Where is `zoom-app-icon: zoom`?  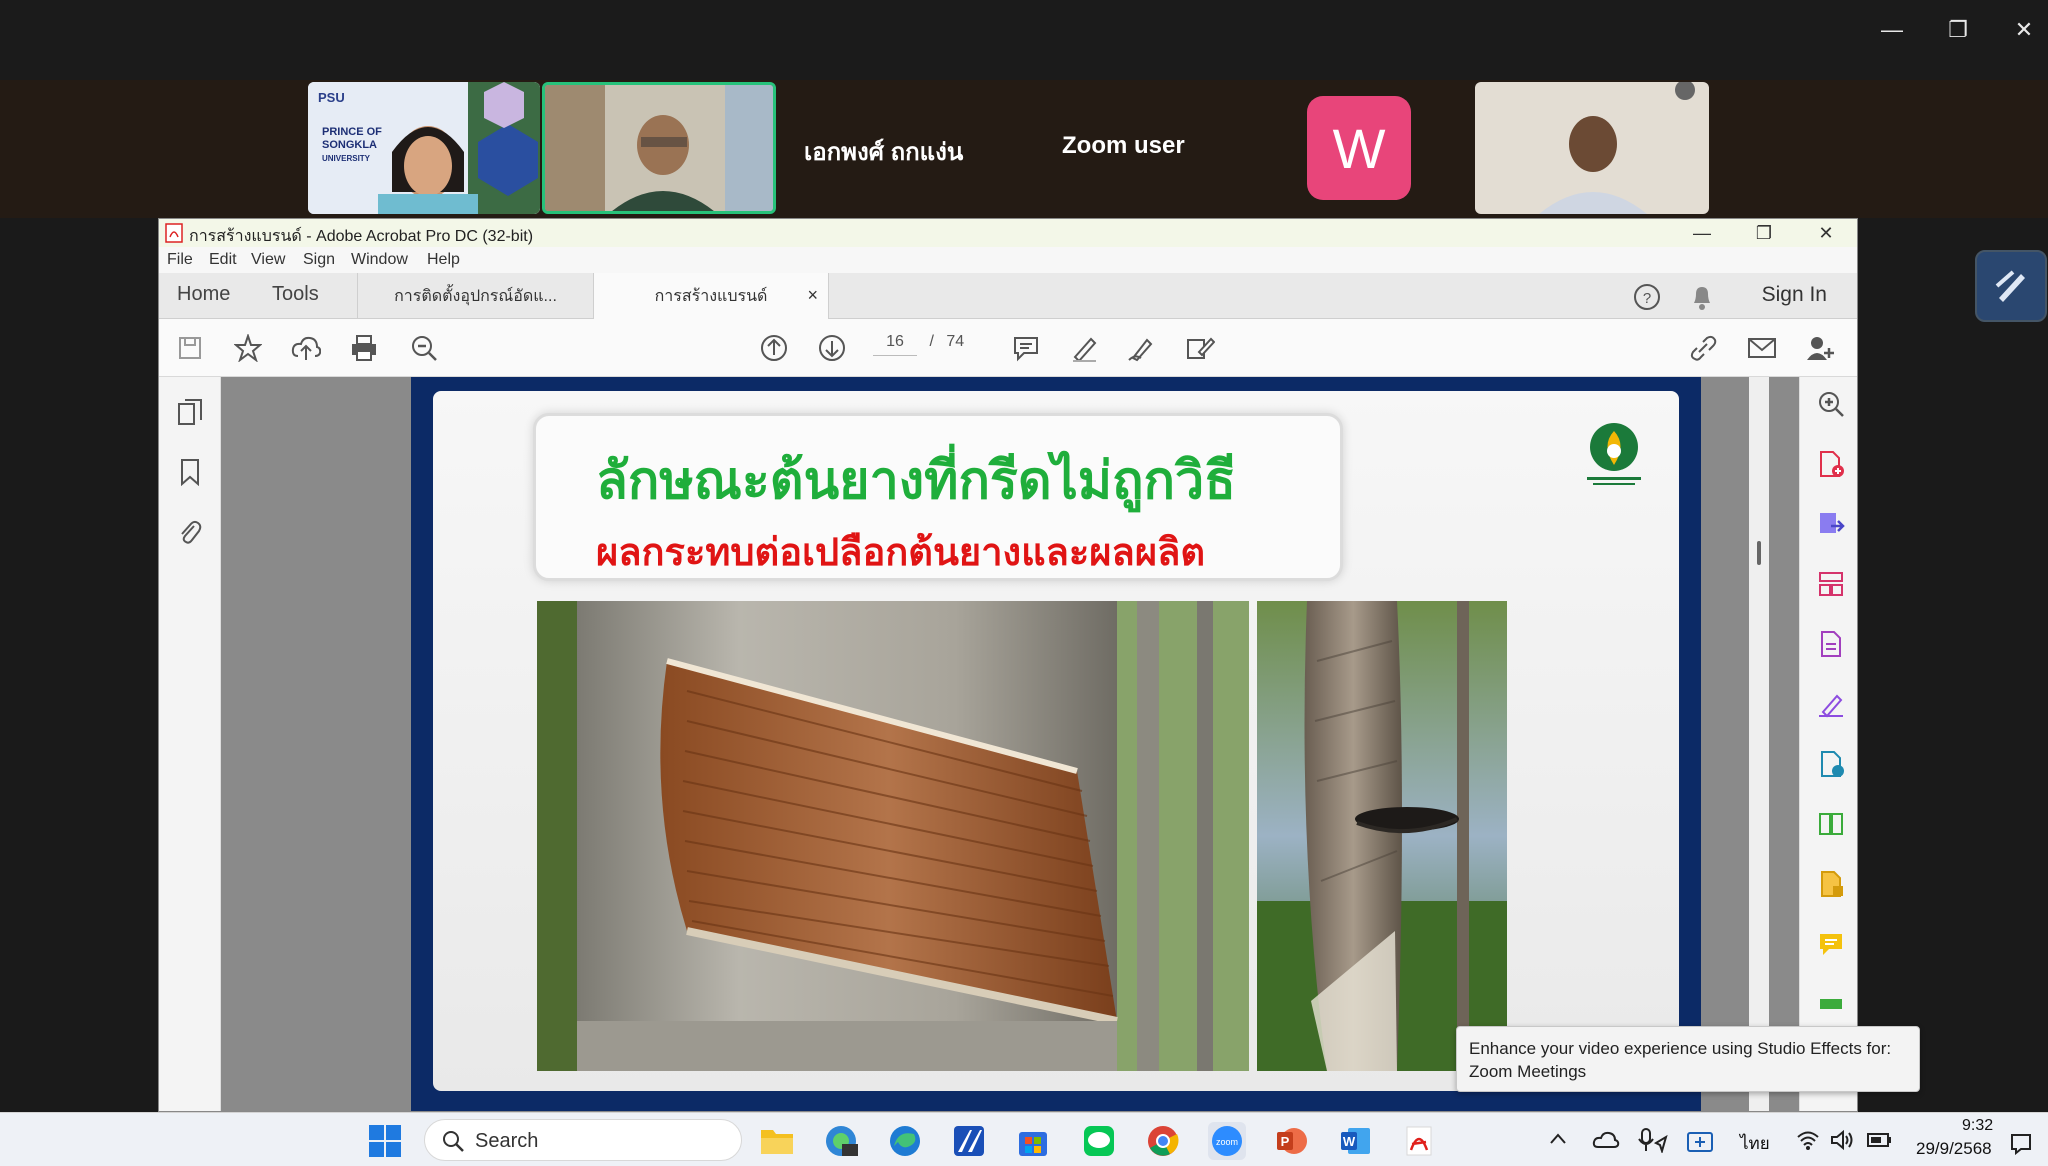
zoom-app-icon: zoom is located at coordinates (1227, 1141).